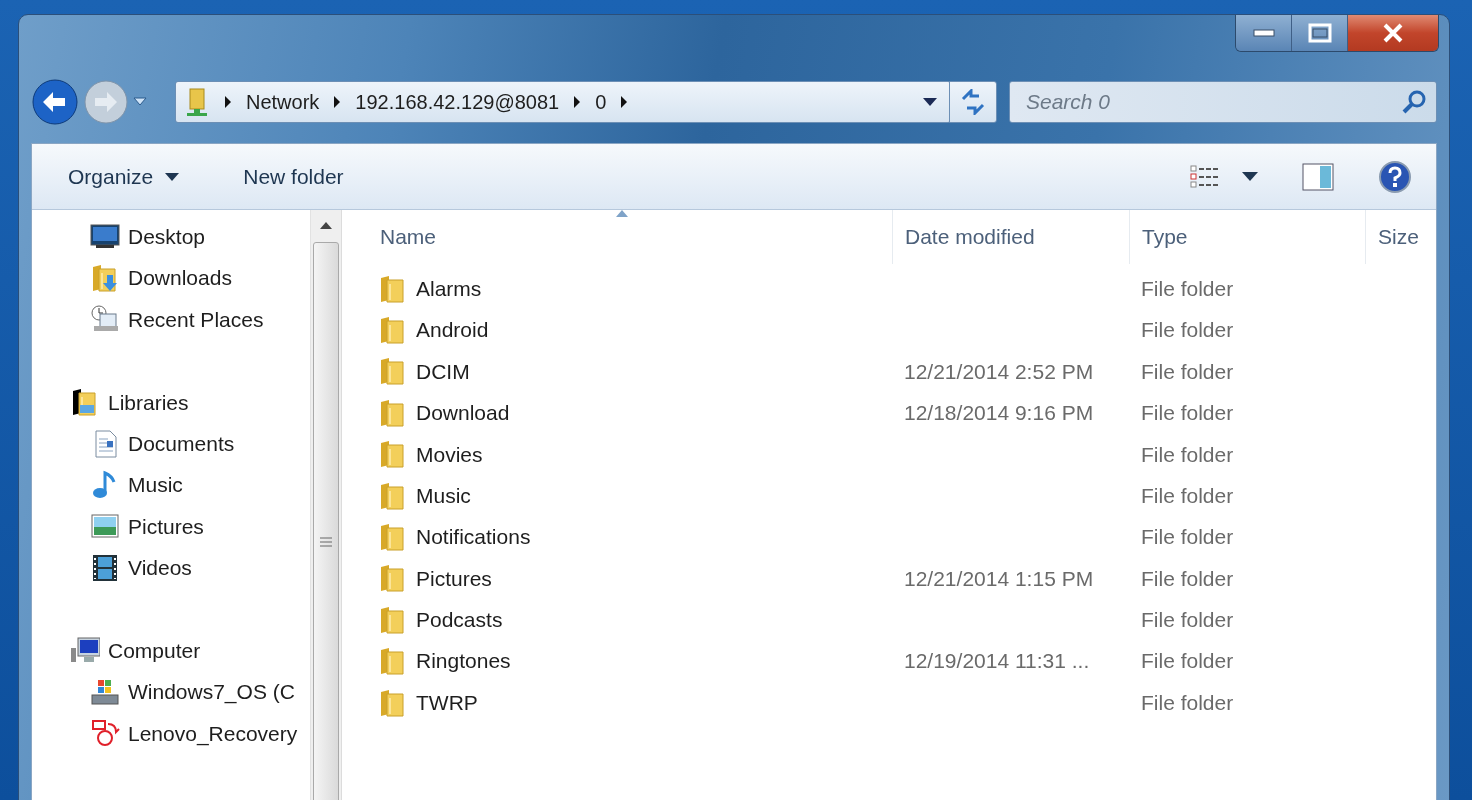 The width and height of the screenshot is (1472, 800). What do you see at coordinates (454, 578) in the screenshot?
I see `file-name: Pictures` at bounding box center [454, 578].